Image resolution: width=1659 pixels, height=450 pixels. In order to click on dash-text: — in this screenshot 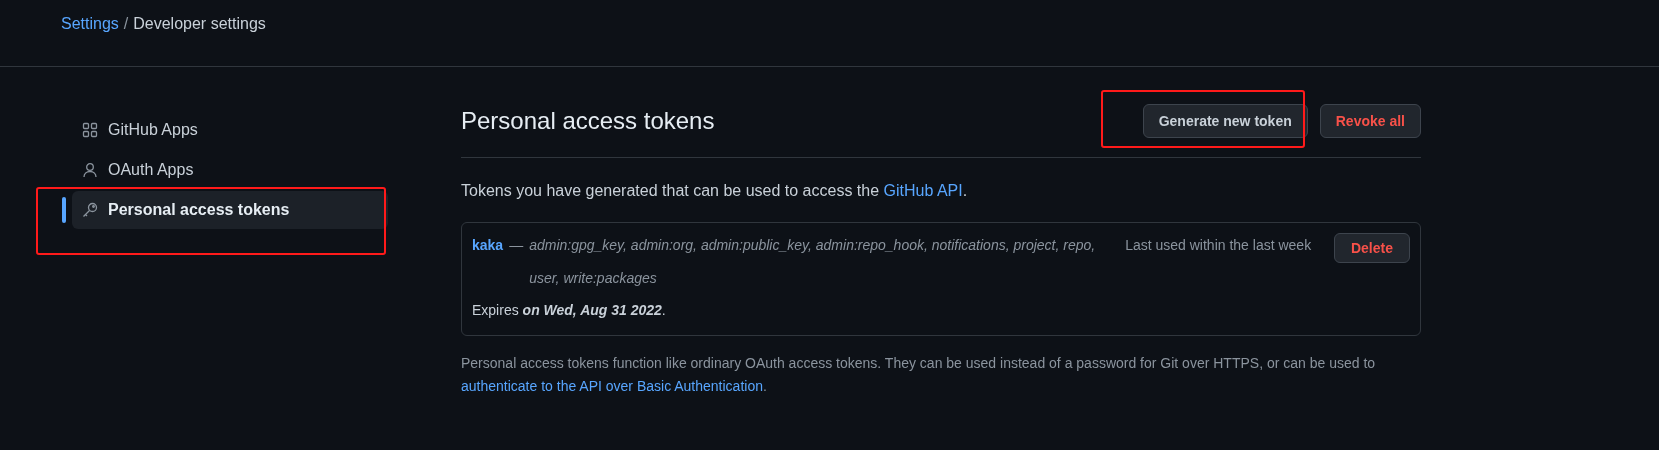, I will do `click(516, 245)`.